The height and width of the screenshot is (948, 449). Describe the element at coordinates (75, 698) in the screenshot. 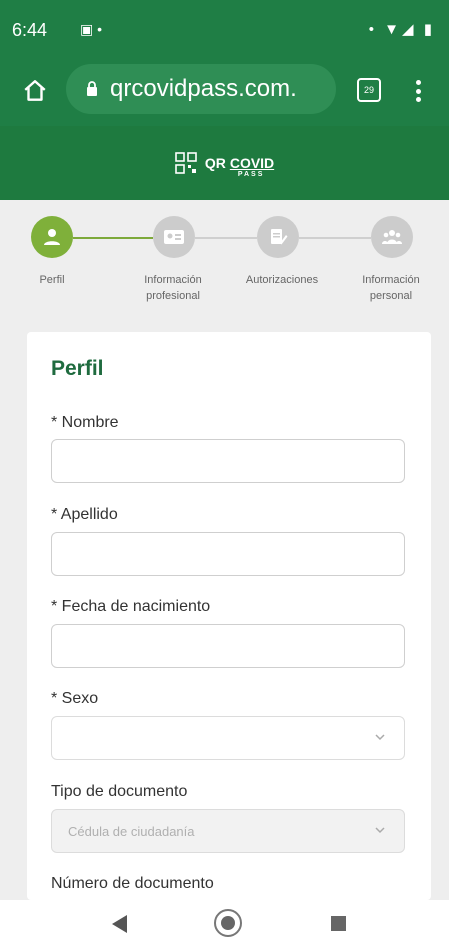

I see `sexo-label: * Sexo` at that location.